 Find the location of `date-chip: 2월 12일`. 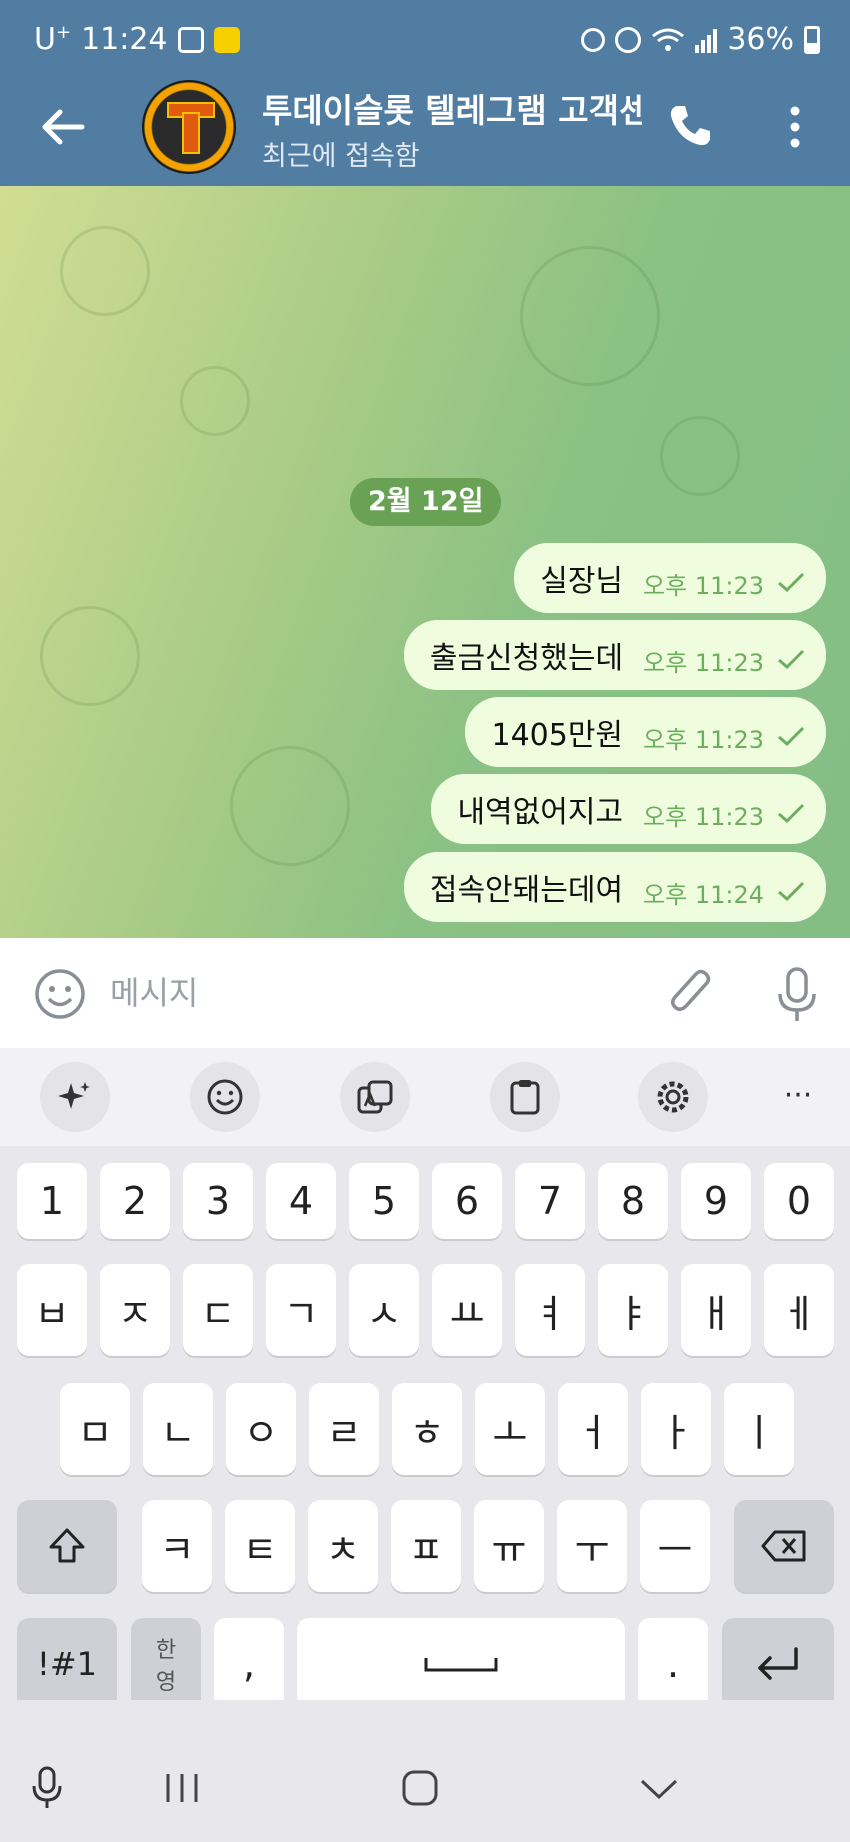

date-chip: 2월 12일 is located at coordinates (426, 502).